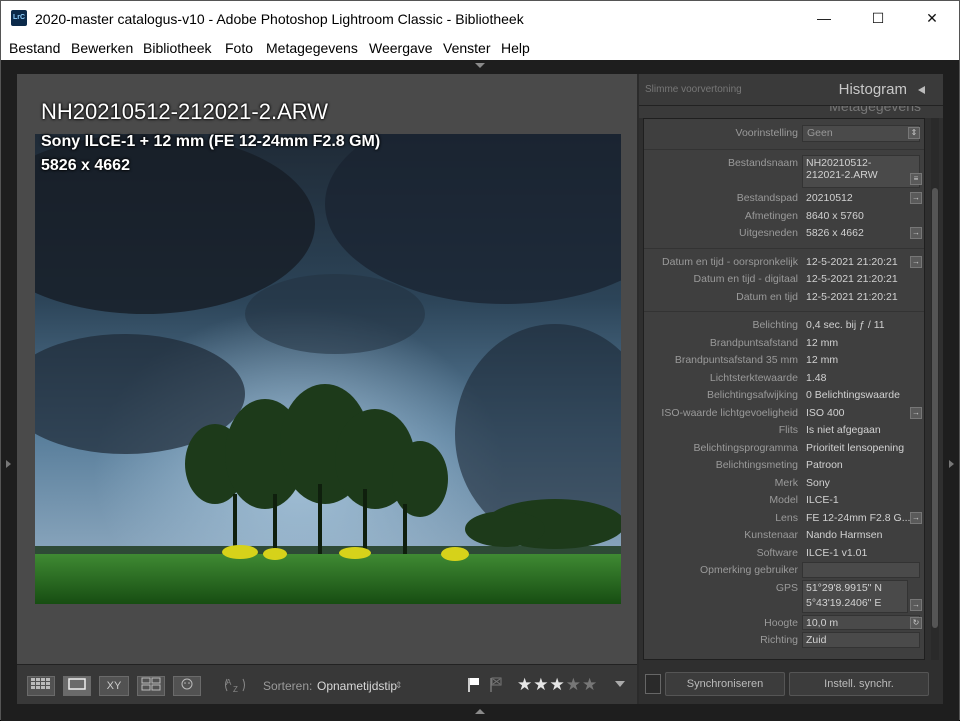 Image resolution: width=960 pixels, height=721 pixels. I want to click on metadata-value: 10,0 m, so click(822, 622).